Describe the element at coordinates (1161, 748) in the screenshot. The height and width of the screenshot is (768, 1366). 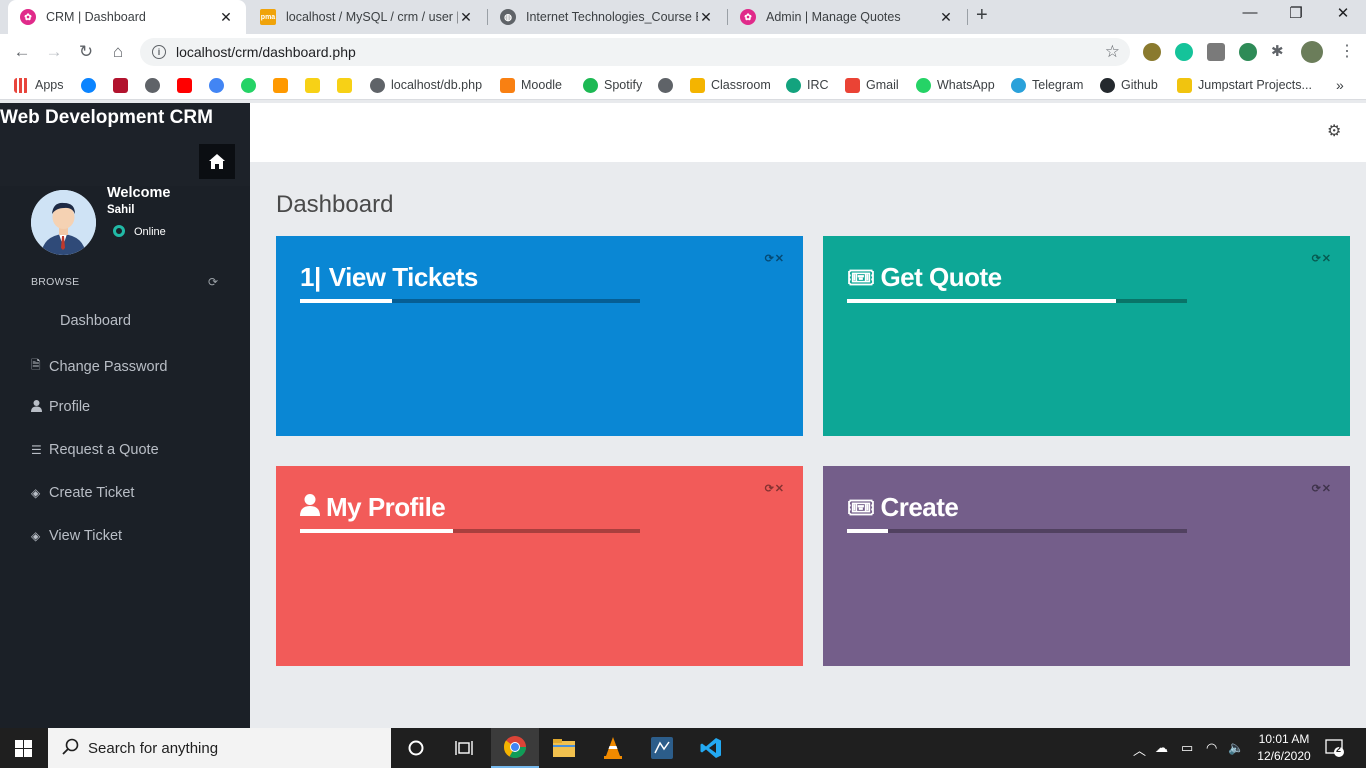
I see `onedrive-icon: ☁` at that location.